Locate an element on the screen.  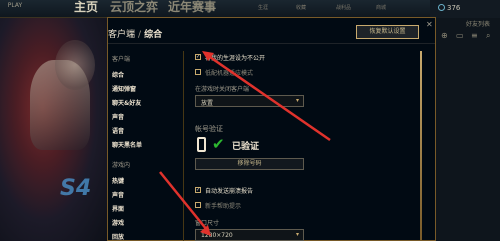
sidebar-item-blocked: 聊天黑名单 is located at coordinates (127, 144).